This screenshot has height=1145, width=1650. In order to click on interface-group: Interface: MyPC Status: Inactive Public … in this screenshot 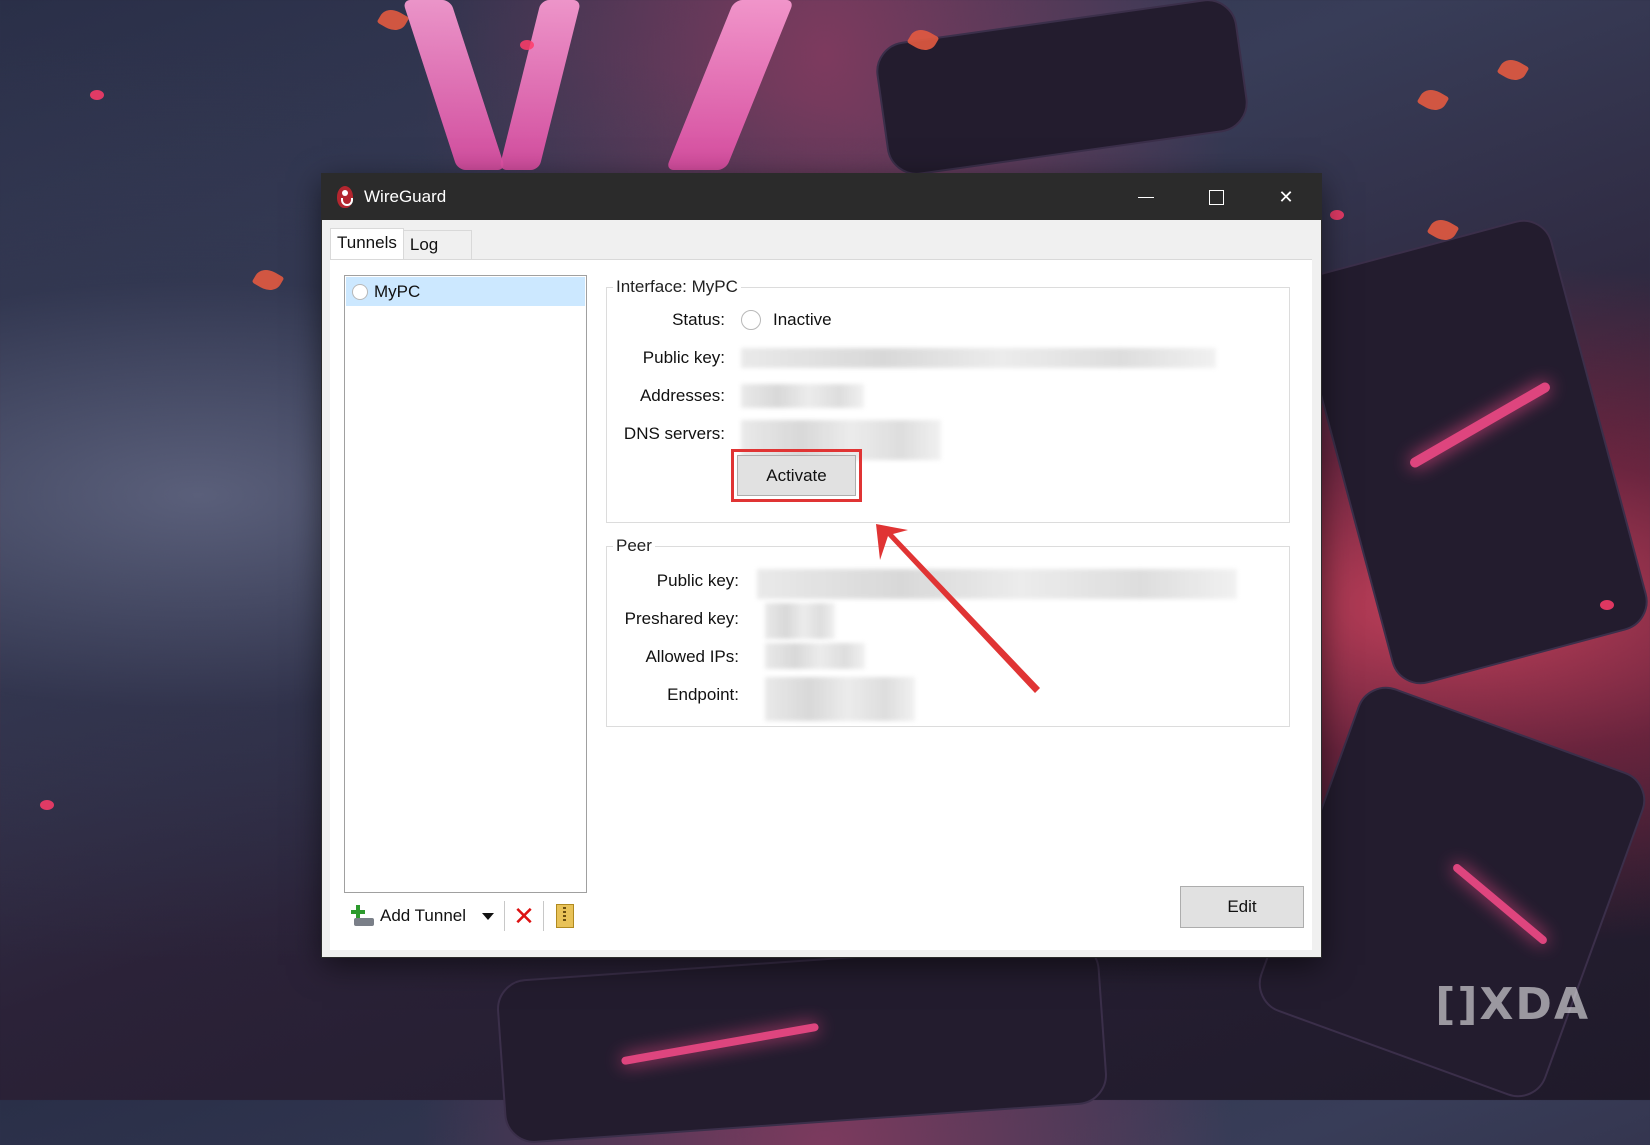, I will do `click(948, 400)`.